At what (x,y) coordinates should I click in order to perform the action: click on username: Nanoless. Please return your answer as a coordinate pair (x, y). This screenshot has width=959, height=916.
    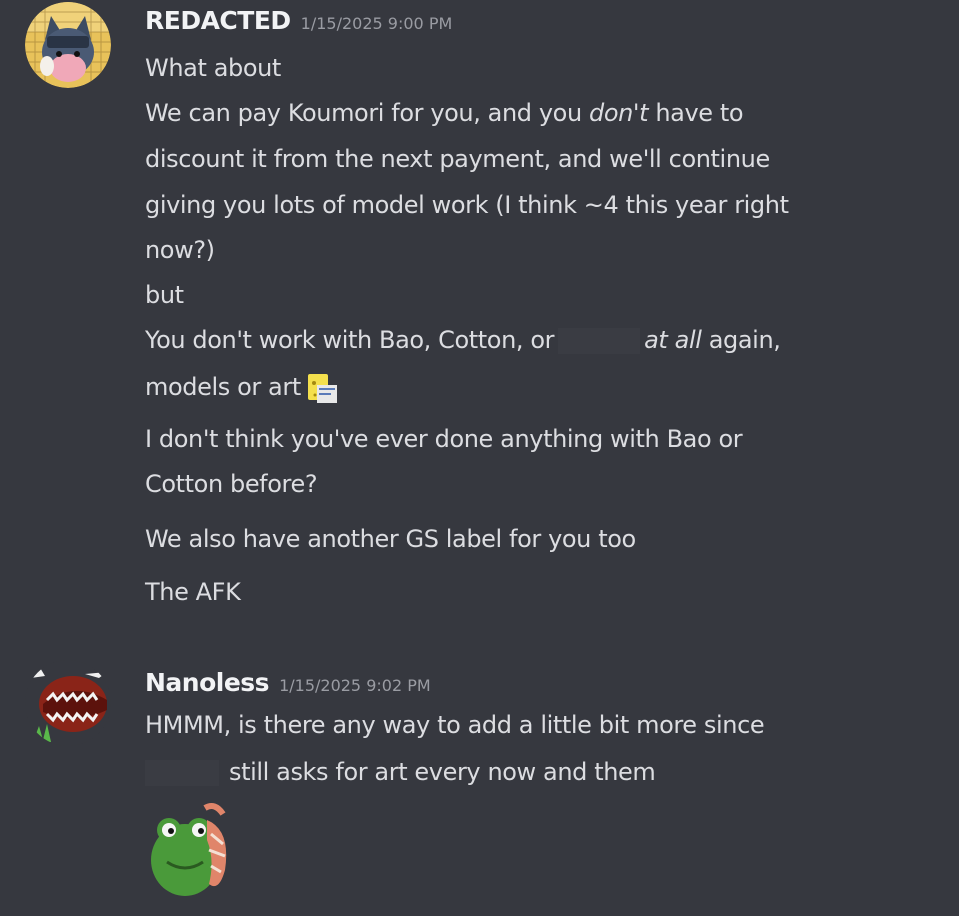
    Looking at the image, I should click on (207, 682).